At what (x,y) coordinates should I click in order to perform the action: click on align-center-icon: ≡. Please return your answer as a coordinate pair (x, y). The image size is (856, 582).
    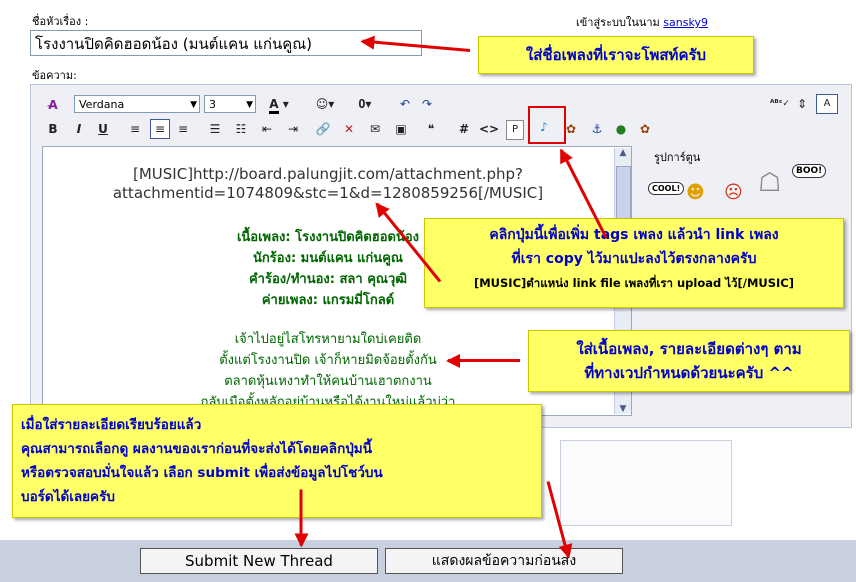
    Looking at the image, I should click on (160, 129).